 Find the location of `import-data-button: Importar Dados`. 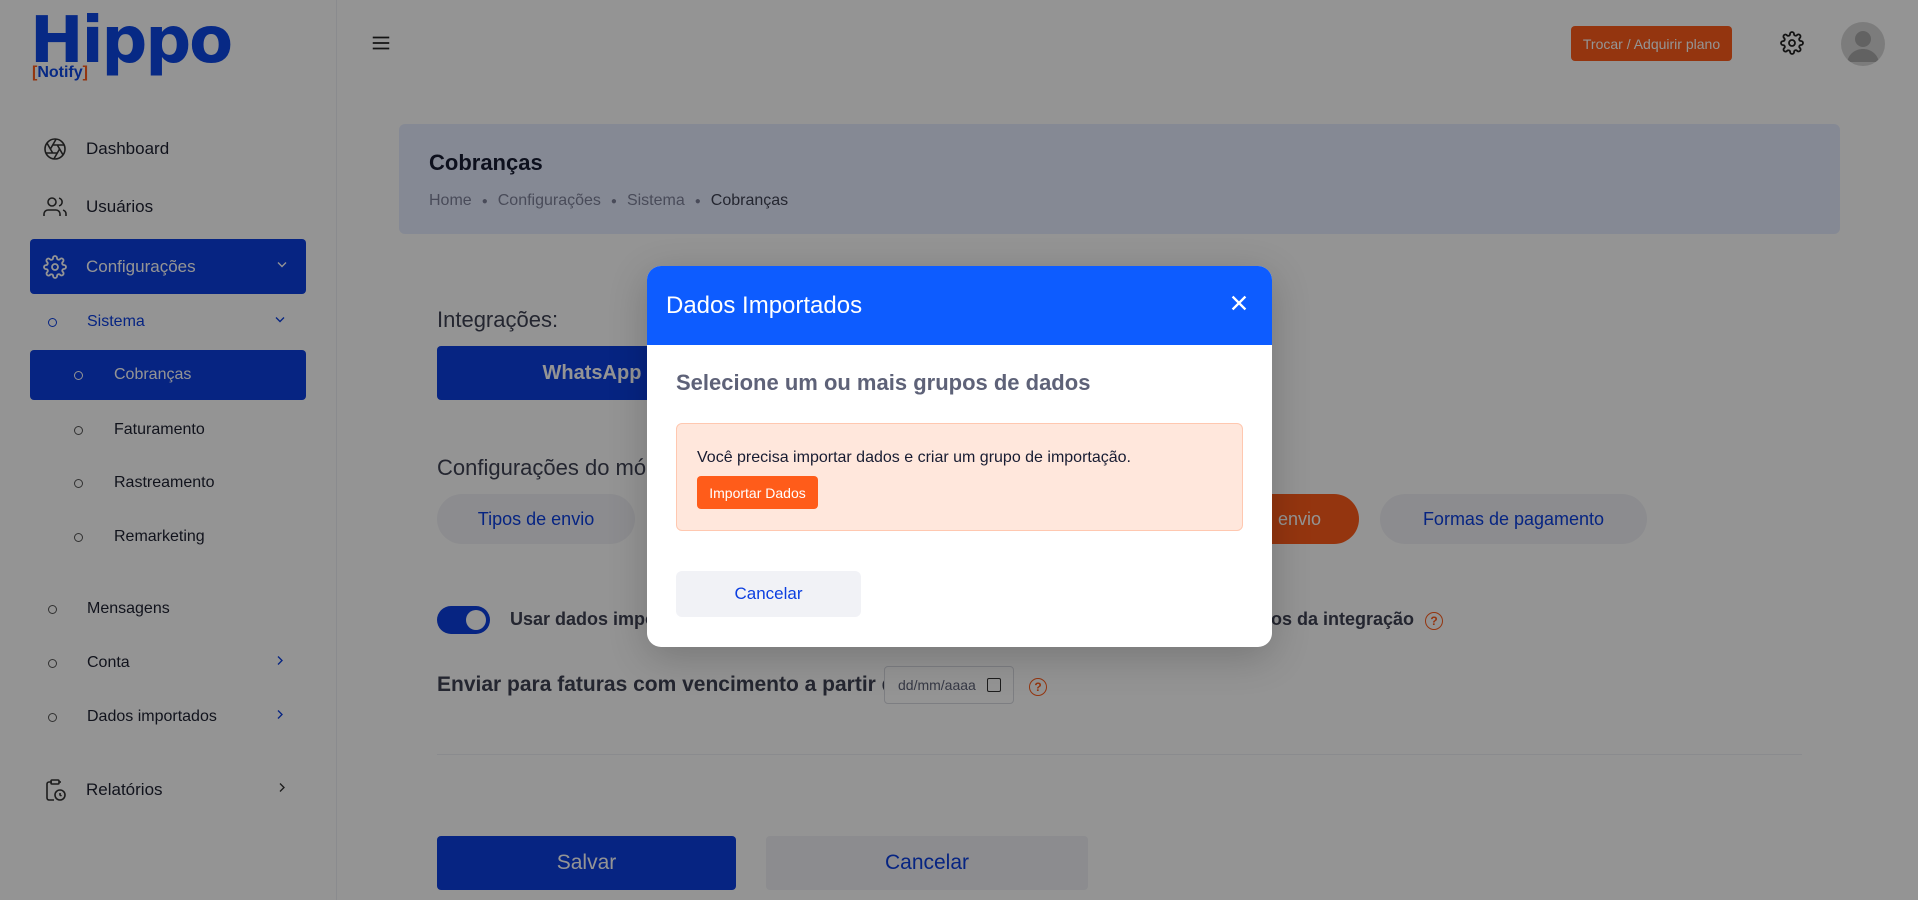

import-data-button: Importar Dados is located at coordinates (757, 492).